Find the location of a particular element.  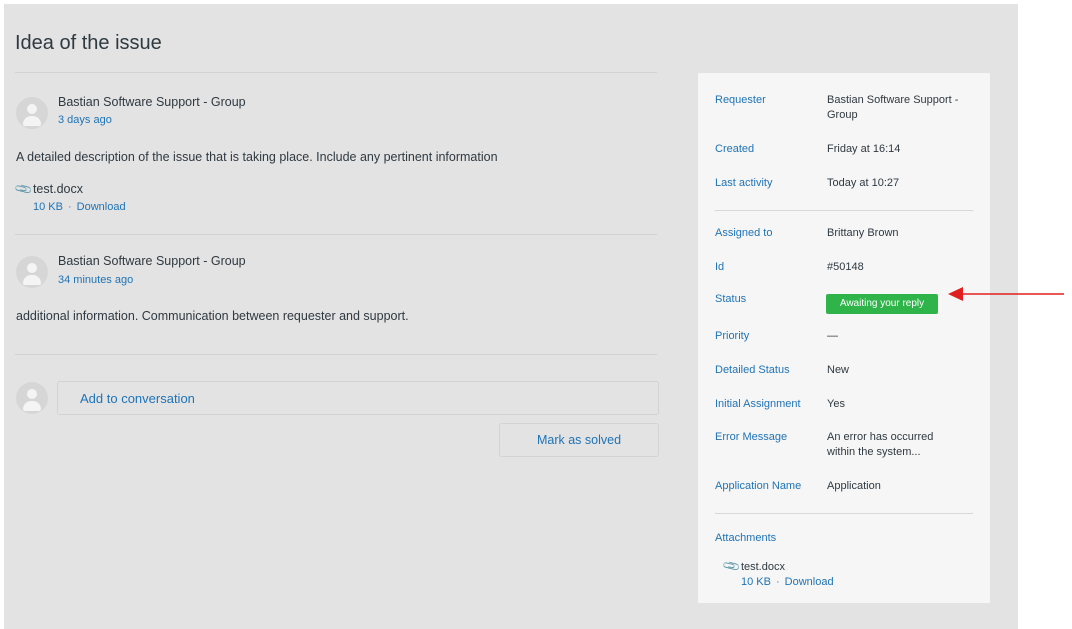

attachments-label: Attachments is located at coordinates (746, 538).